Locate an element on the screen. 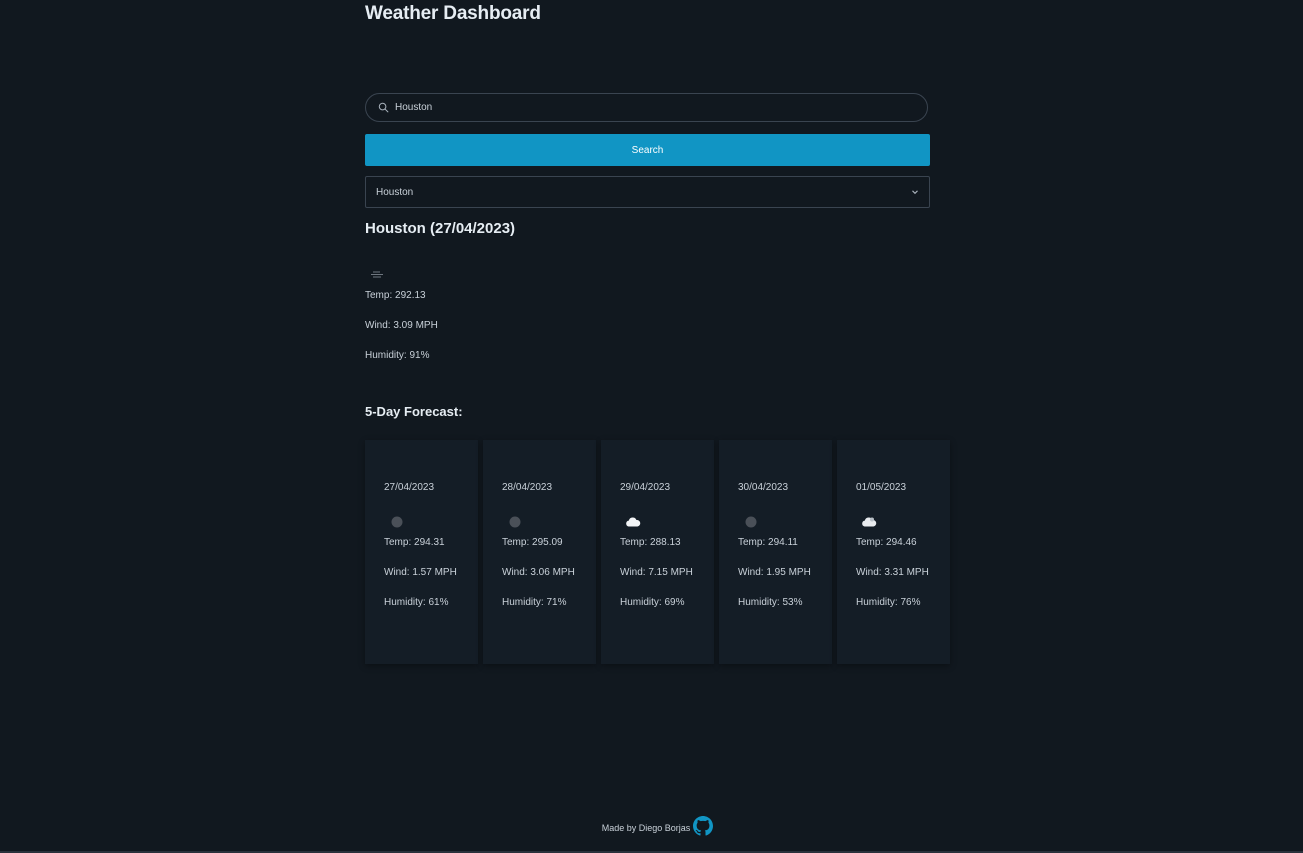 This screenshot has height=853, width=1303. forecast-wind: Wind: 3.31 MPH is located at coordinates (892, 572).